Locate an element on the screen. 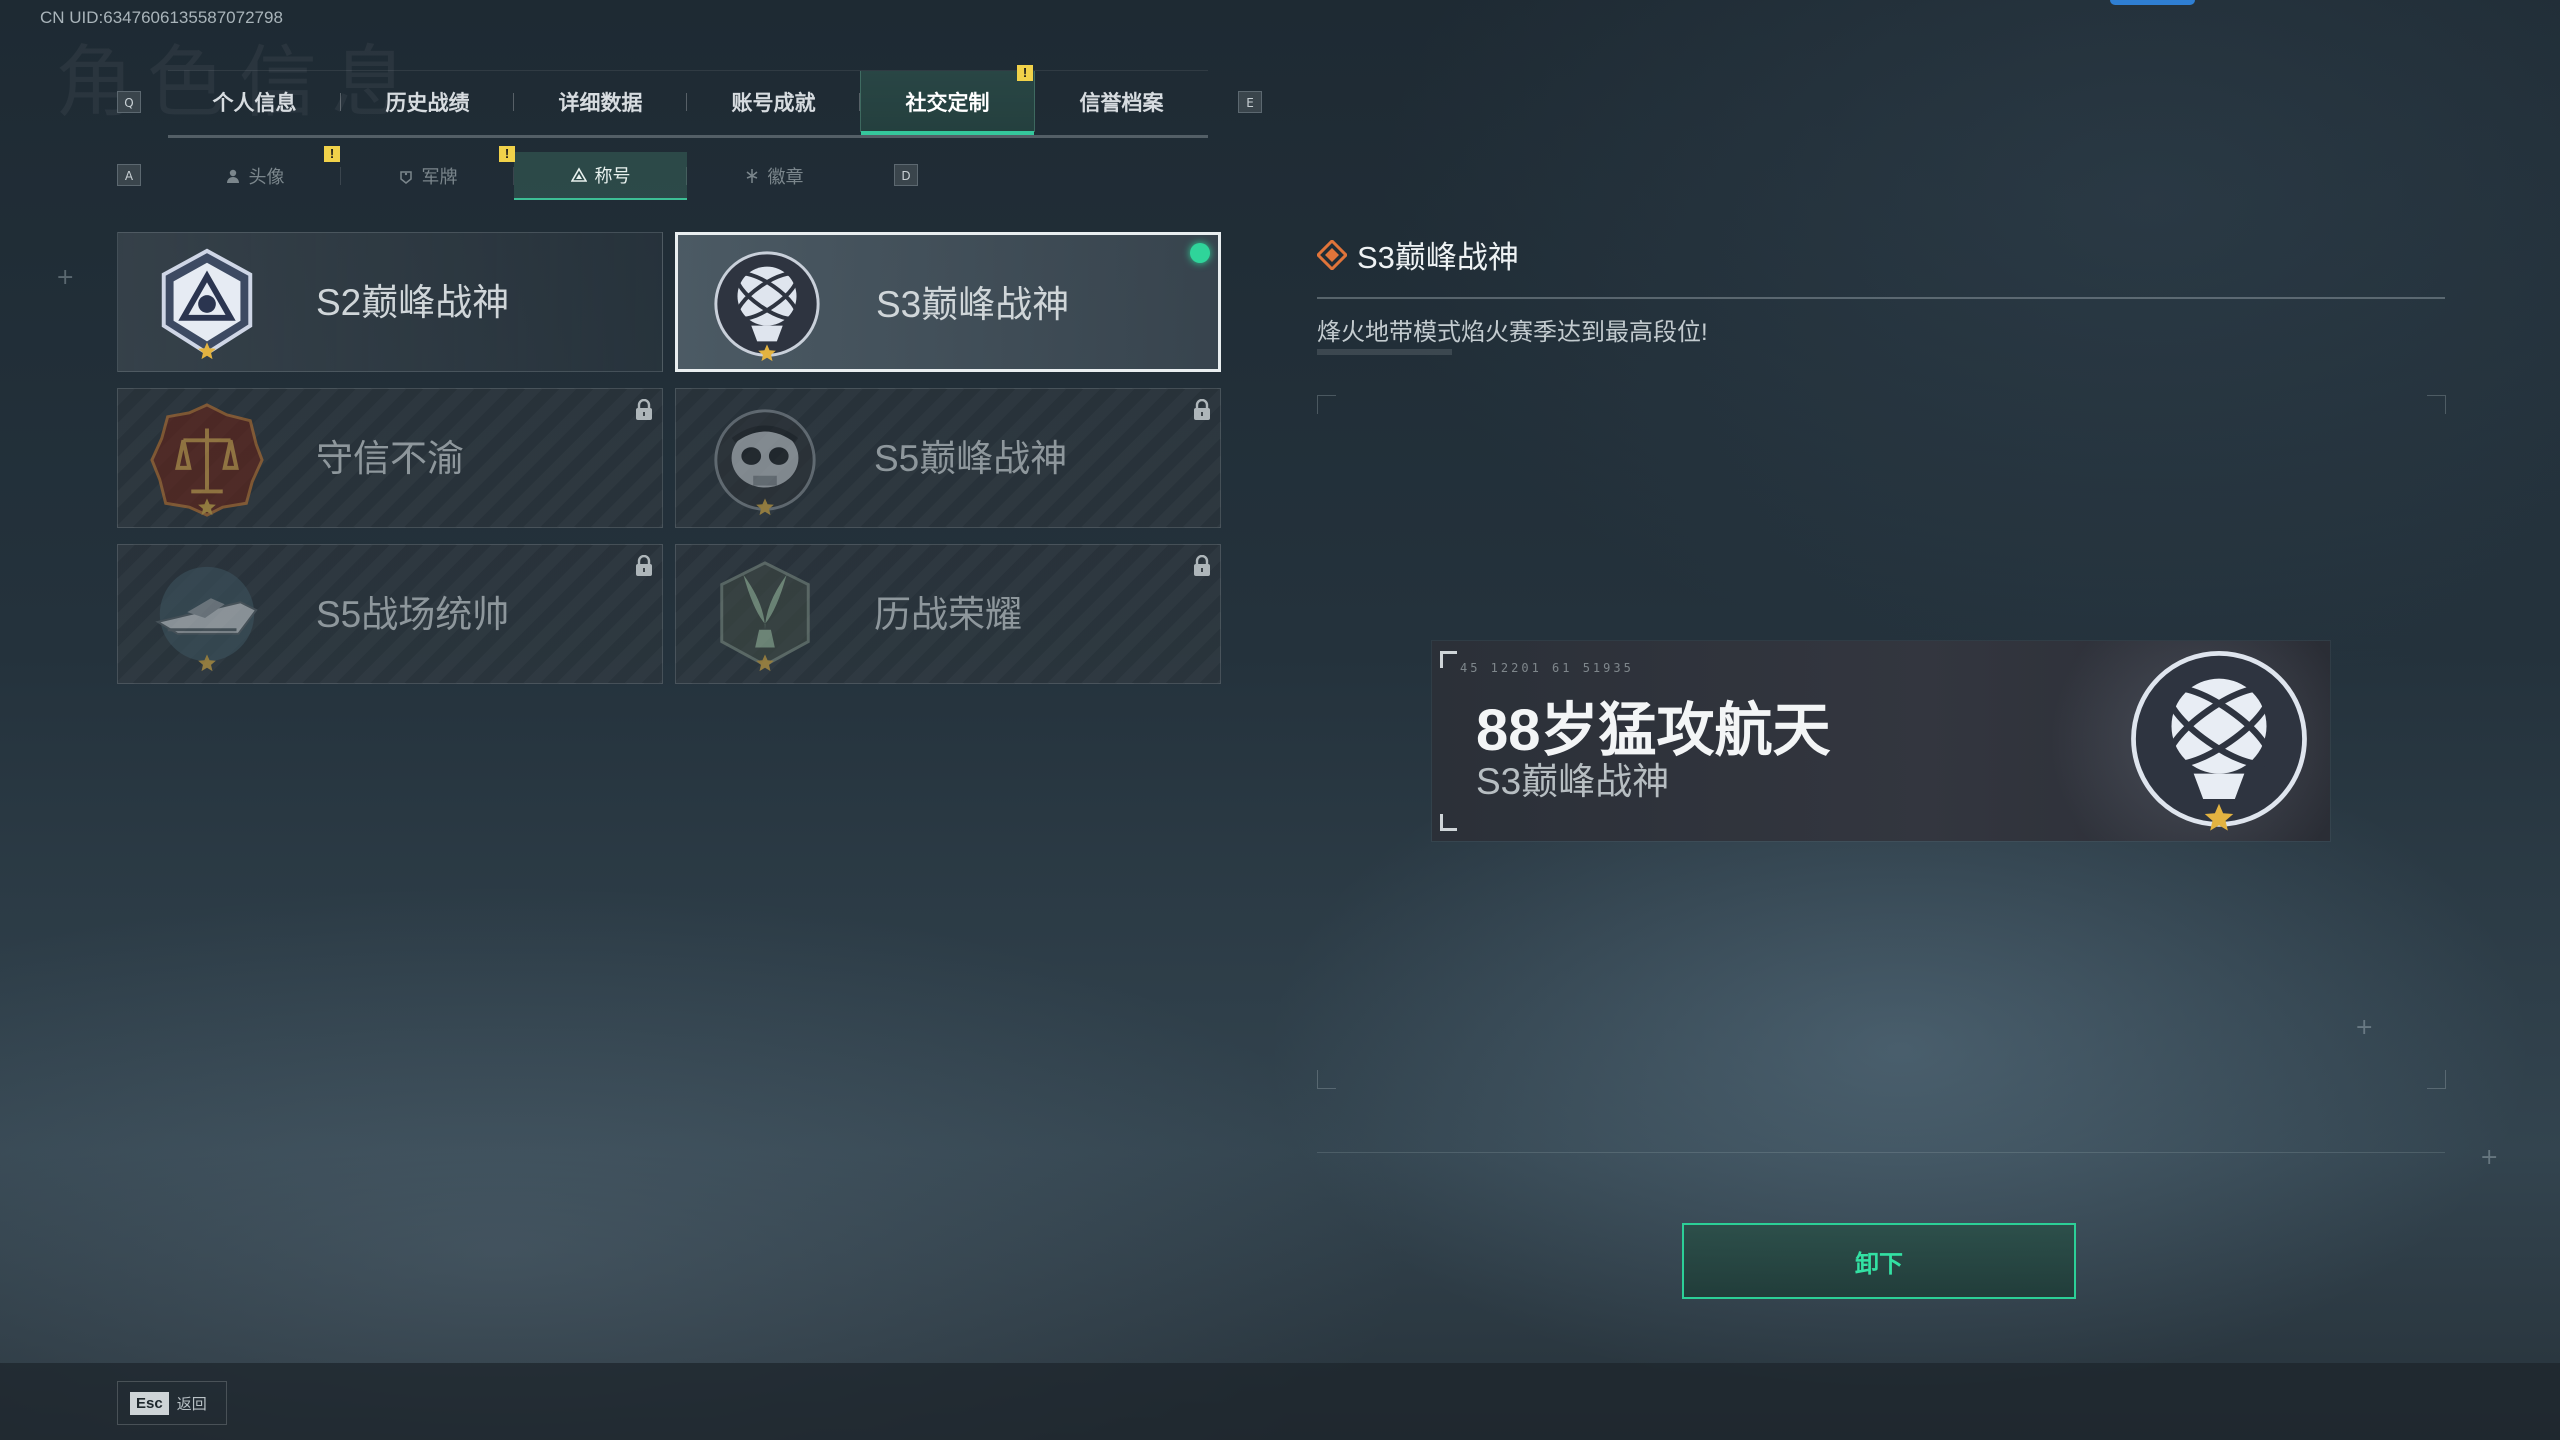 The image size is (2560, 1440). title-card-locked: 守信不渝 is located at coordinates (390, 458).